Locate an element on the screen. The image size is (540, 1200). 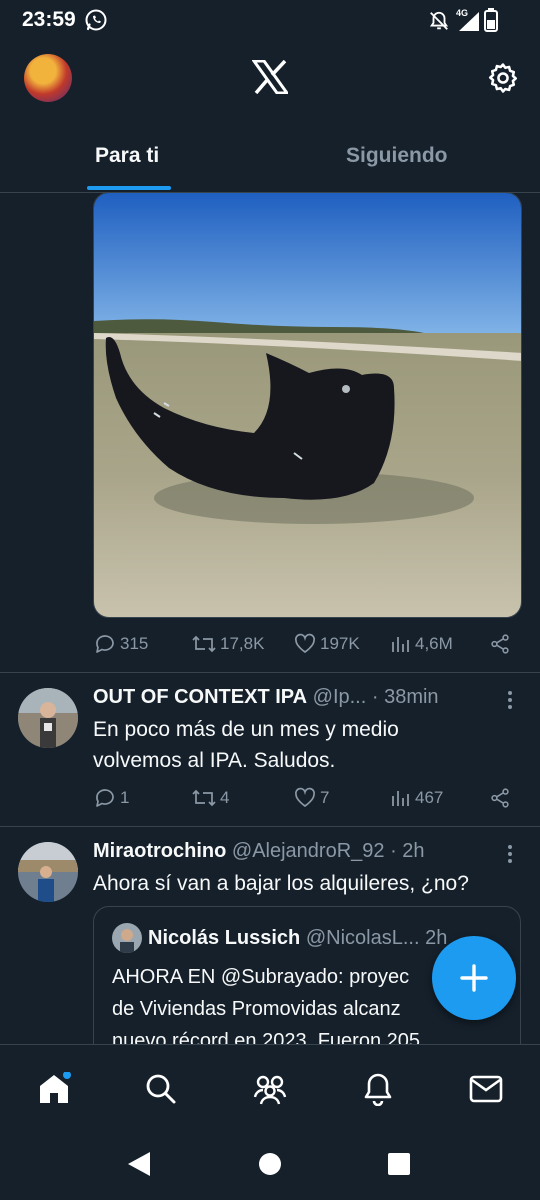
bottom-nav is located at coordinates (270, 1088).